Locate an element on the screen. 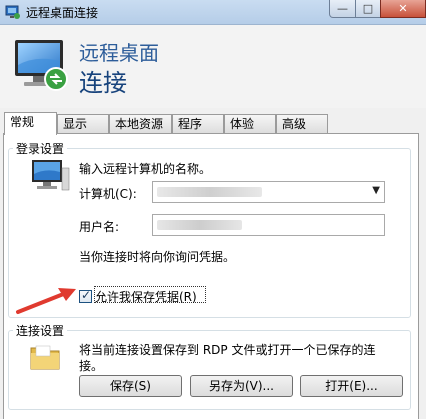 Image resolution: width=426 pixels, height=419 pixels. save-button: 保存(S) is located at coordinates (130, 386).